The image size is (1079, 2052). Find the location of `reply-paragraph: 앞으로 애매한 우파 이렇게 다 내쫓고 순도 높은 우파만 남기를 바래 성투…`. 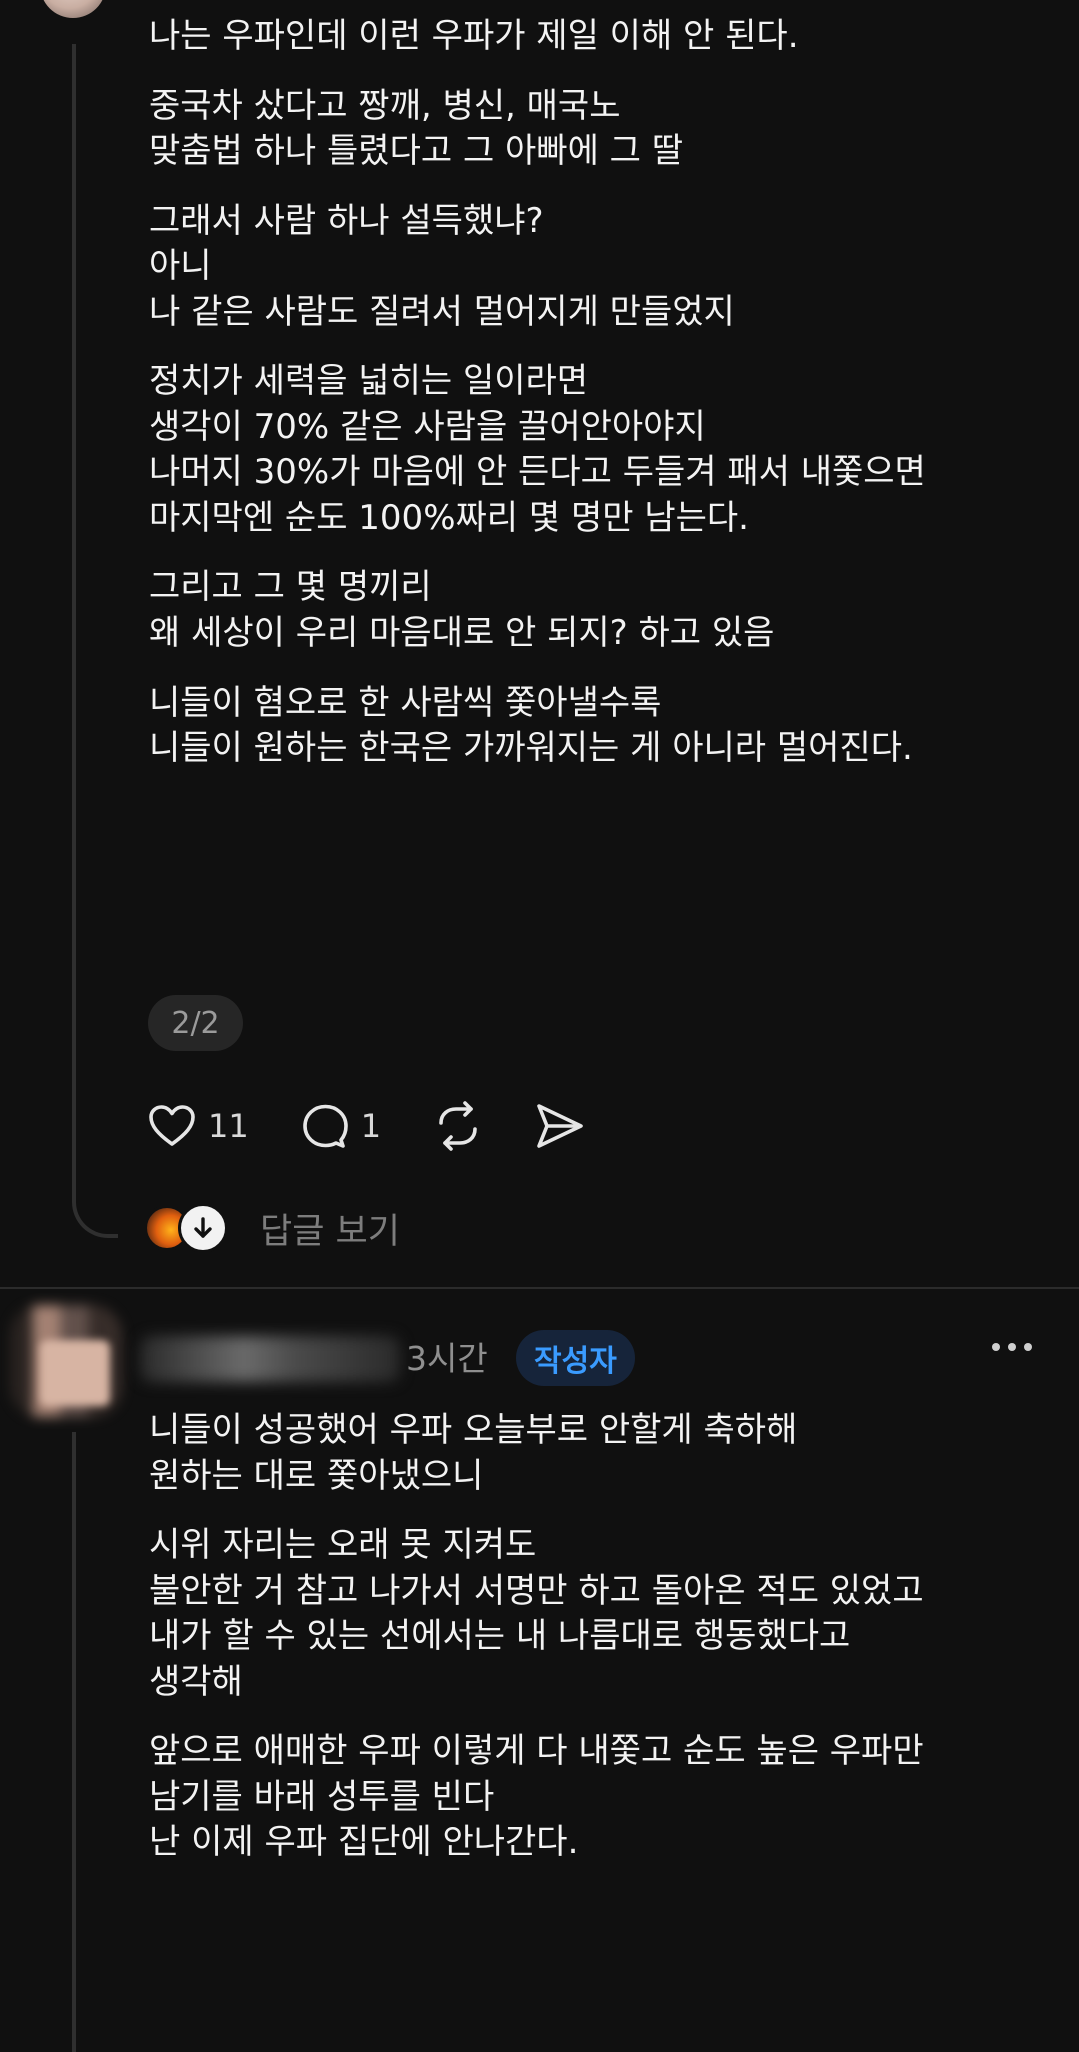

reply-paragraph: 앞으로 애매한 우파 이렇게 다 내쫓고 순도 높은 우파만 남기를 바래 성투… is located at coordinates (604, 1797).